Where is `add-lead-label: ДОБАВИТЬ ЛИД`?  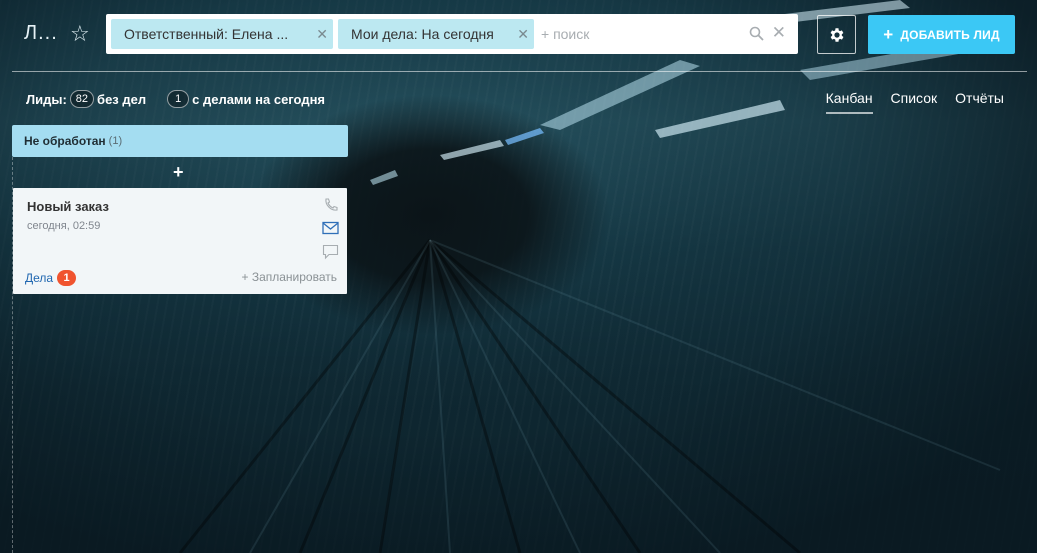 add-lead-label: ДОБАВИТЬ ЛИД is located at coordinates (950, 34).